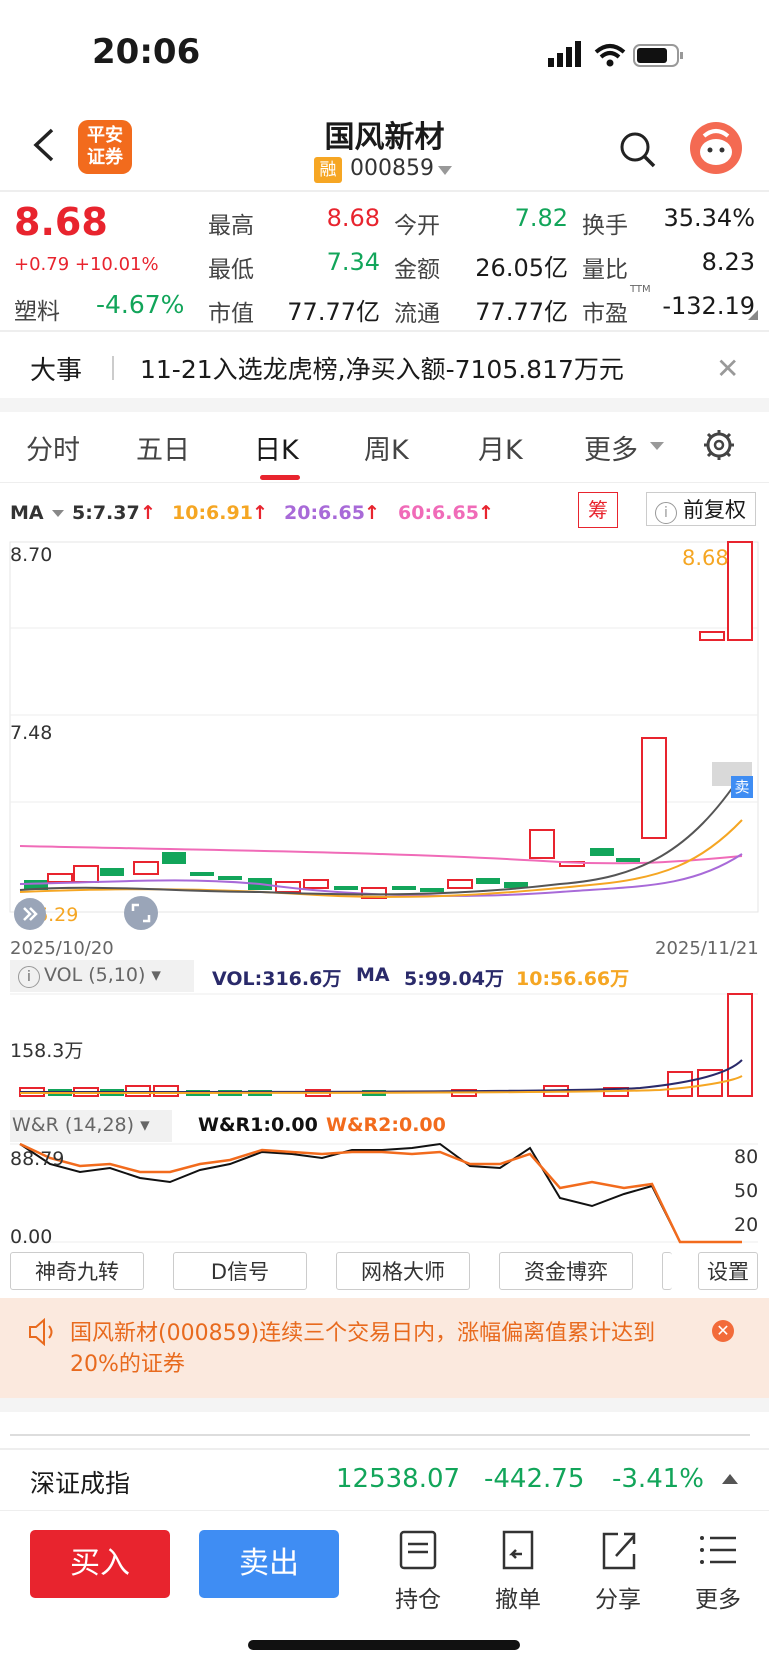  What do you see at coordinates (718, 1597) in the screenshot?
I see `more-button: 更多` at bounding box center [718, 1597].